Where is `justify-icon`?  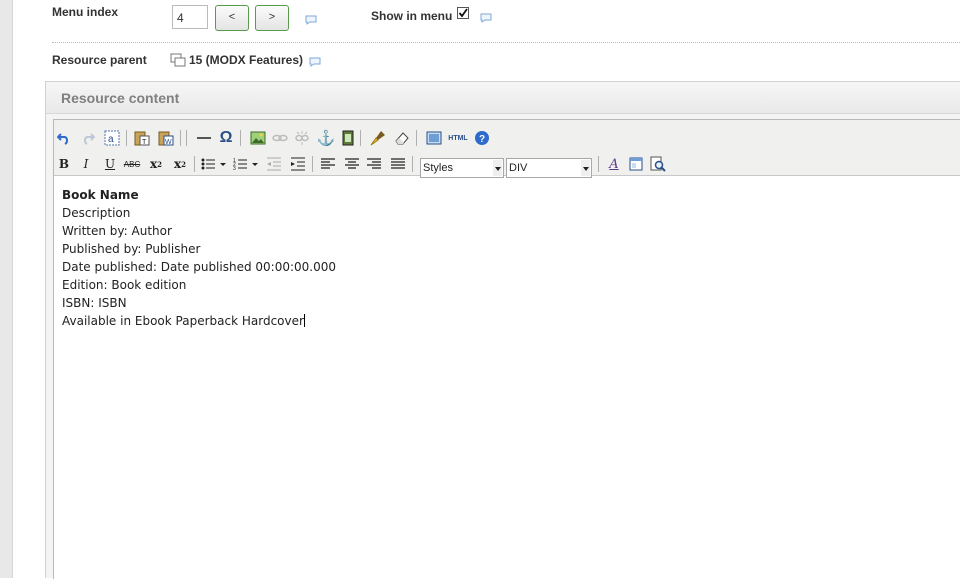 justify-icon is located at coordinates (398, 164).